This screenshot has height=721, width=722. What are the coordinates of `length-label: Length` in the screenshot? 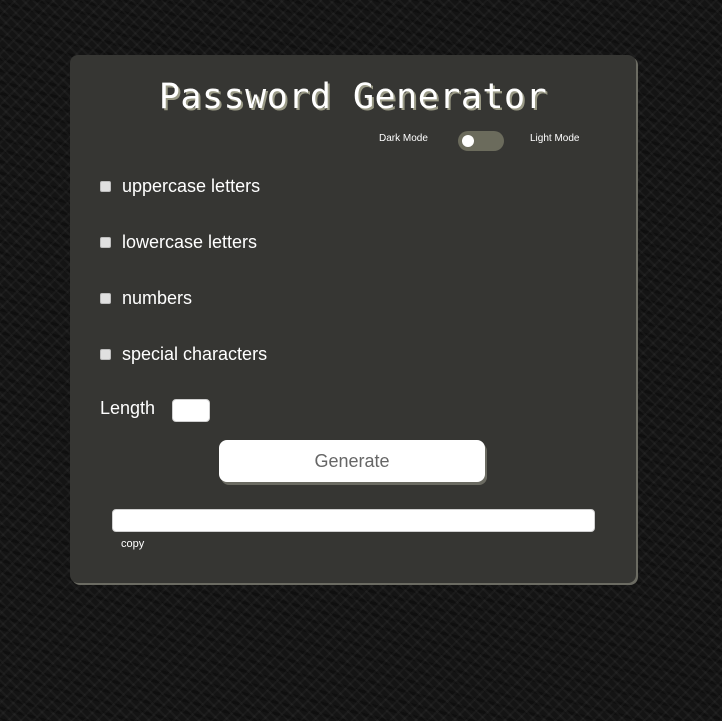 It's located at (128, 408).